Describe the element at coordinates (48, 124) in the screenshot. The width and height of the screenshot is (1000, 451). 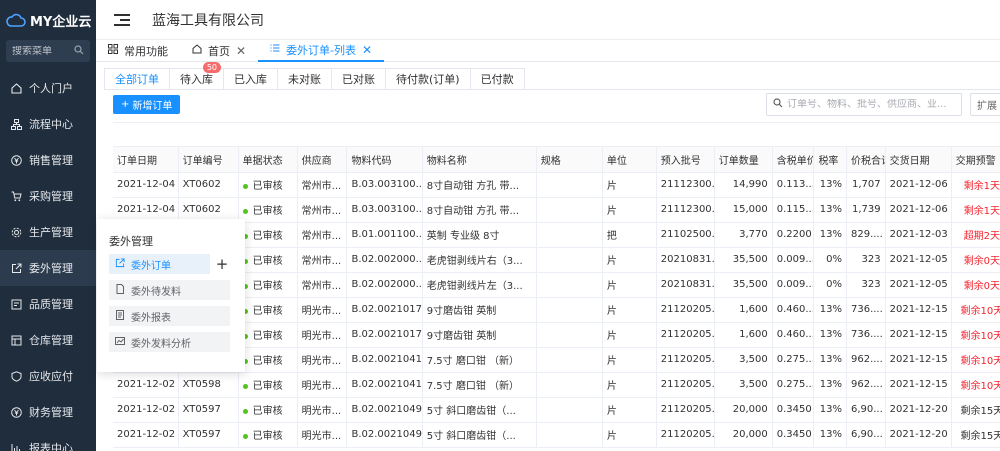
I see `sidebar-item-flow: 流程中心` at that location.